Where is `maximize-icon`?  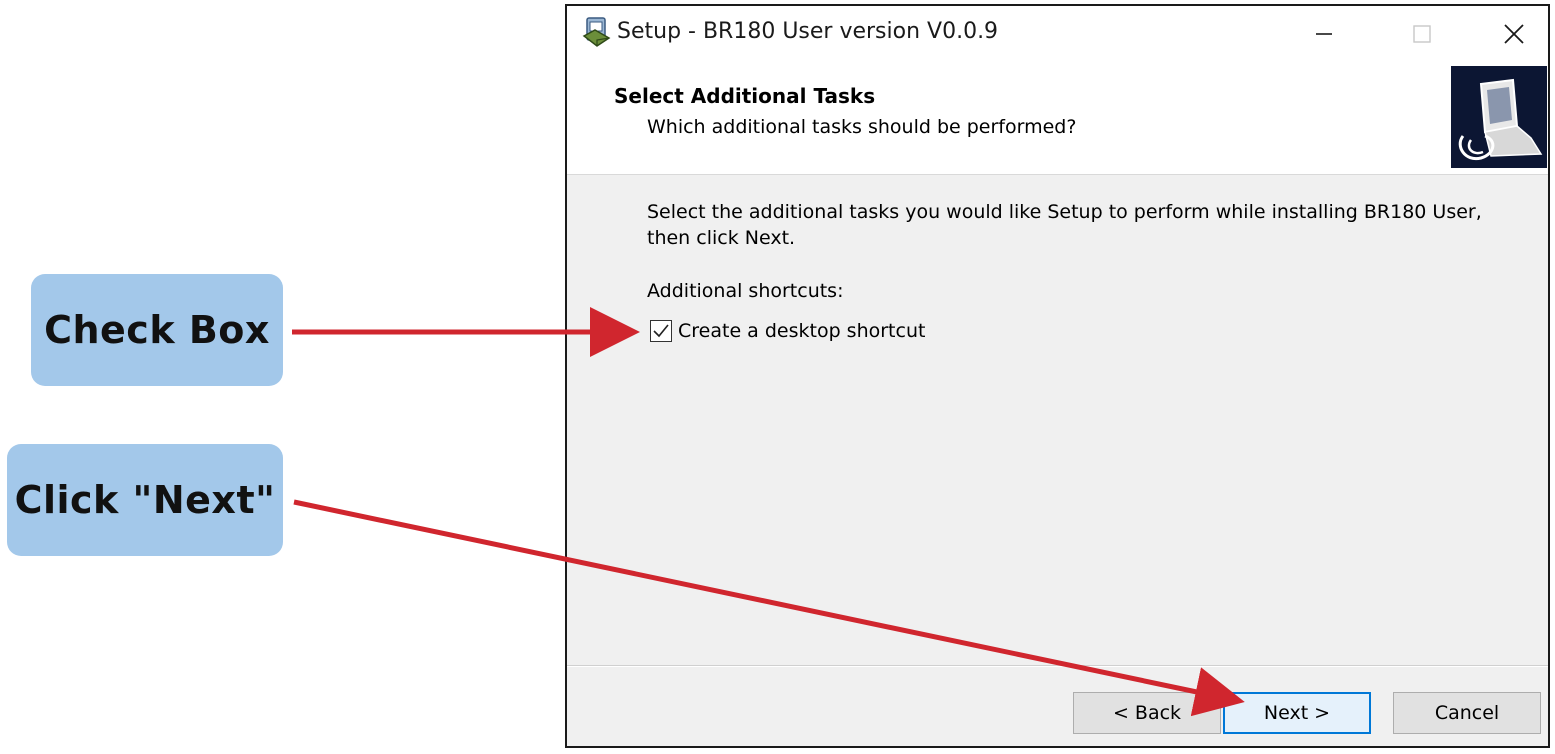
maximize-icon is located at coordinates (1422, 34).